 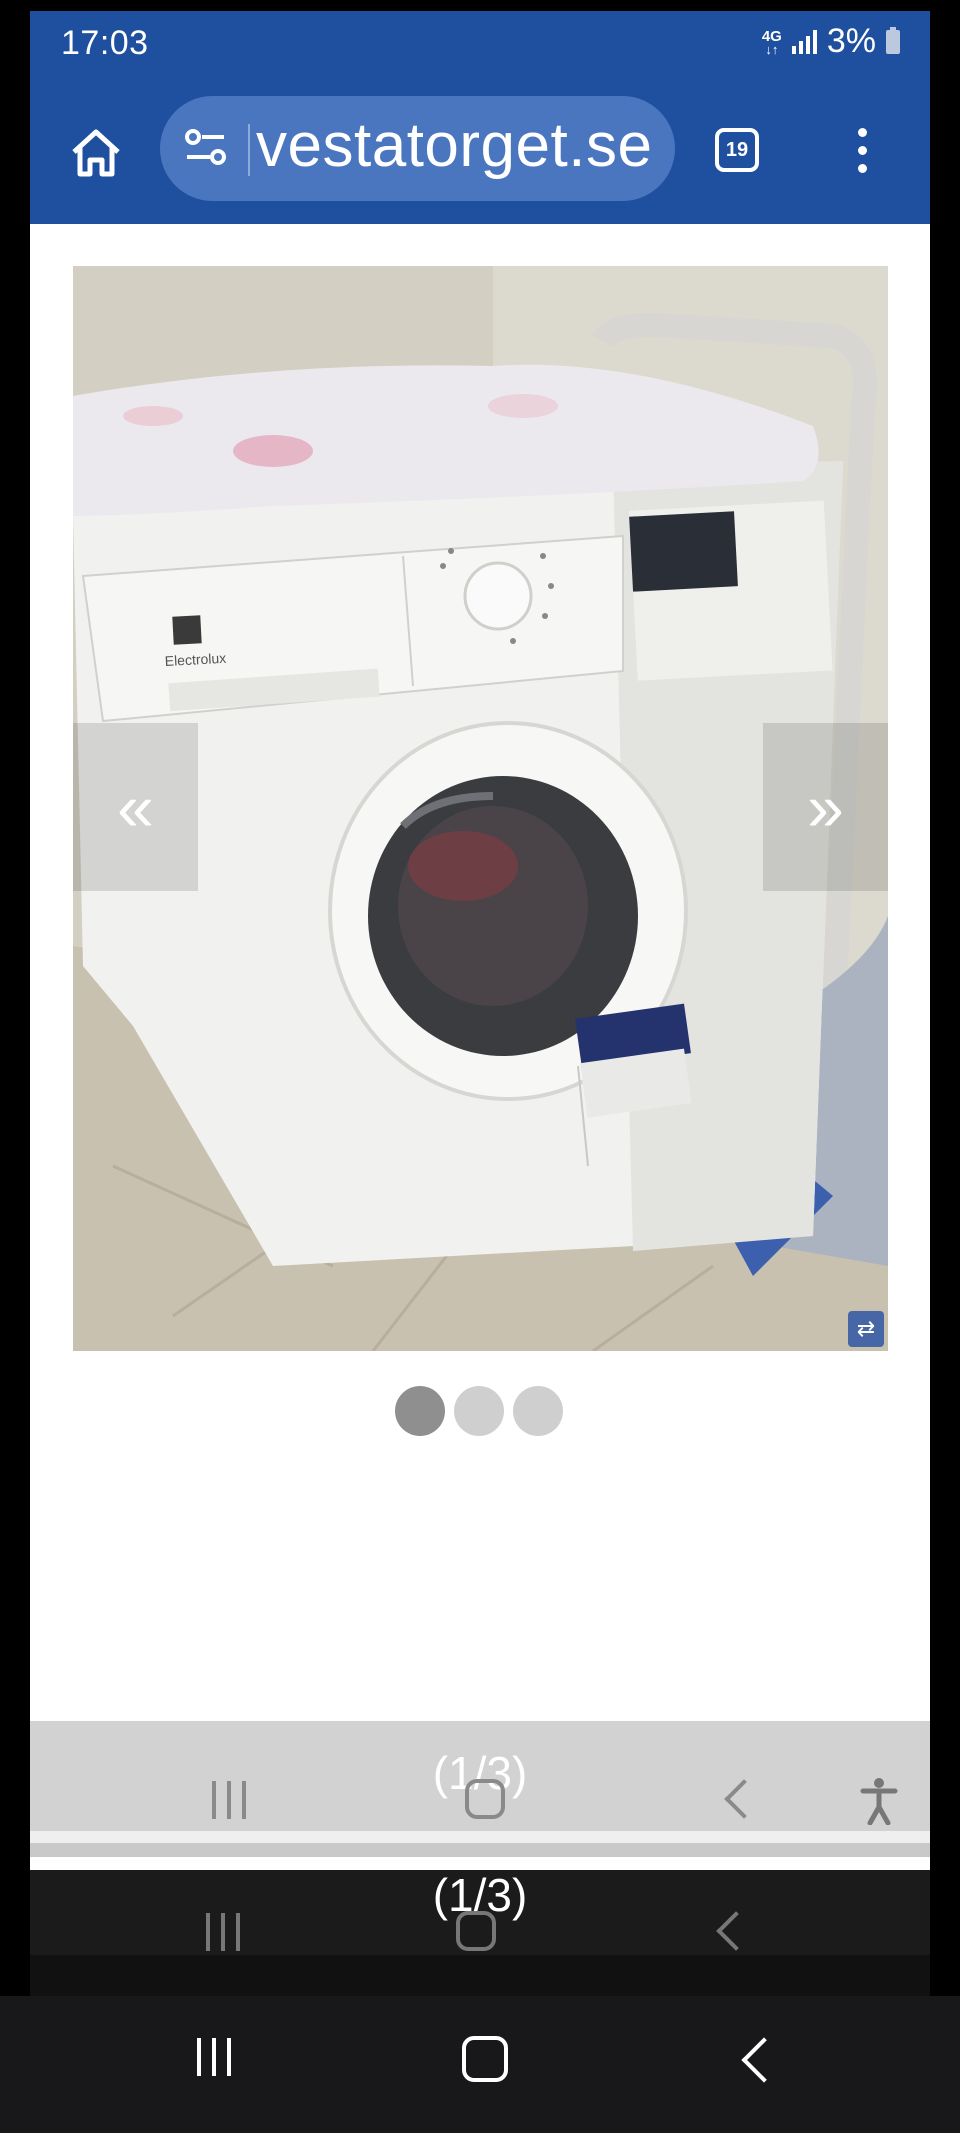 I want to click on home-icon, so click(x=96, y=153).